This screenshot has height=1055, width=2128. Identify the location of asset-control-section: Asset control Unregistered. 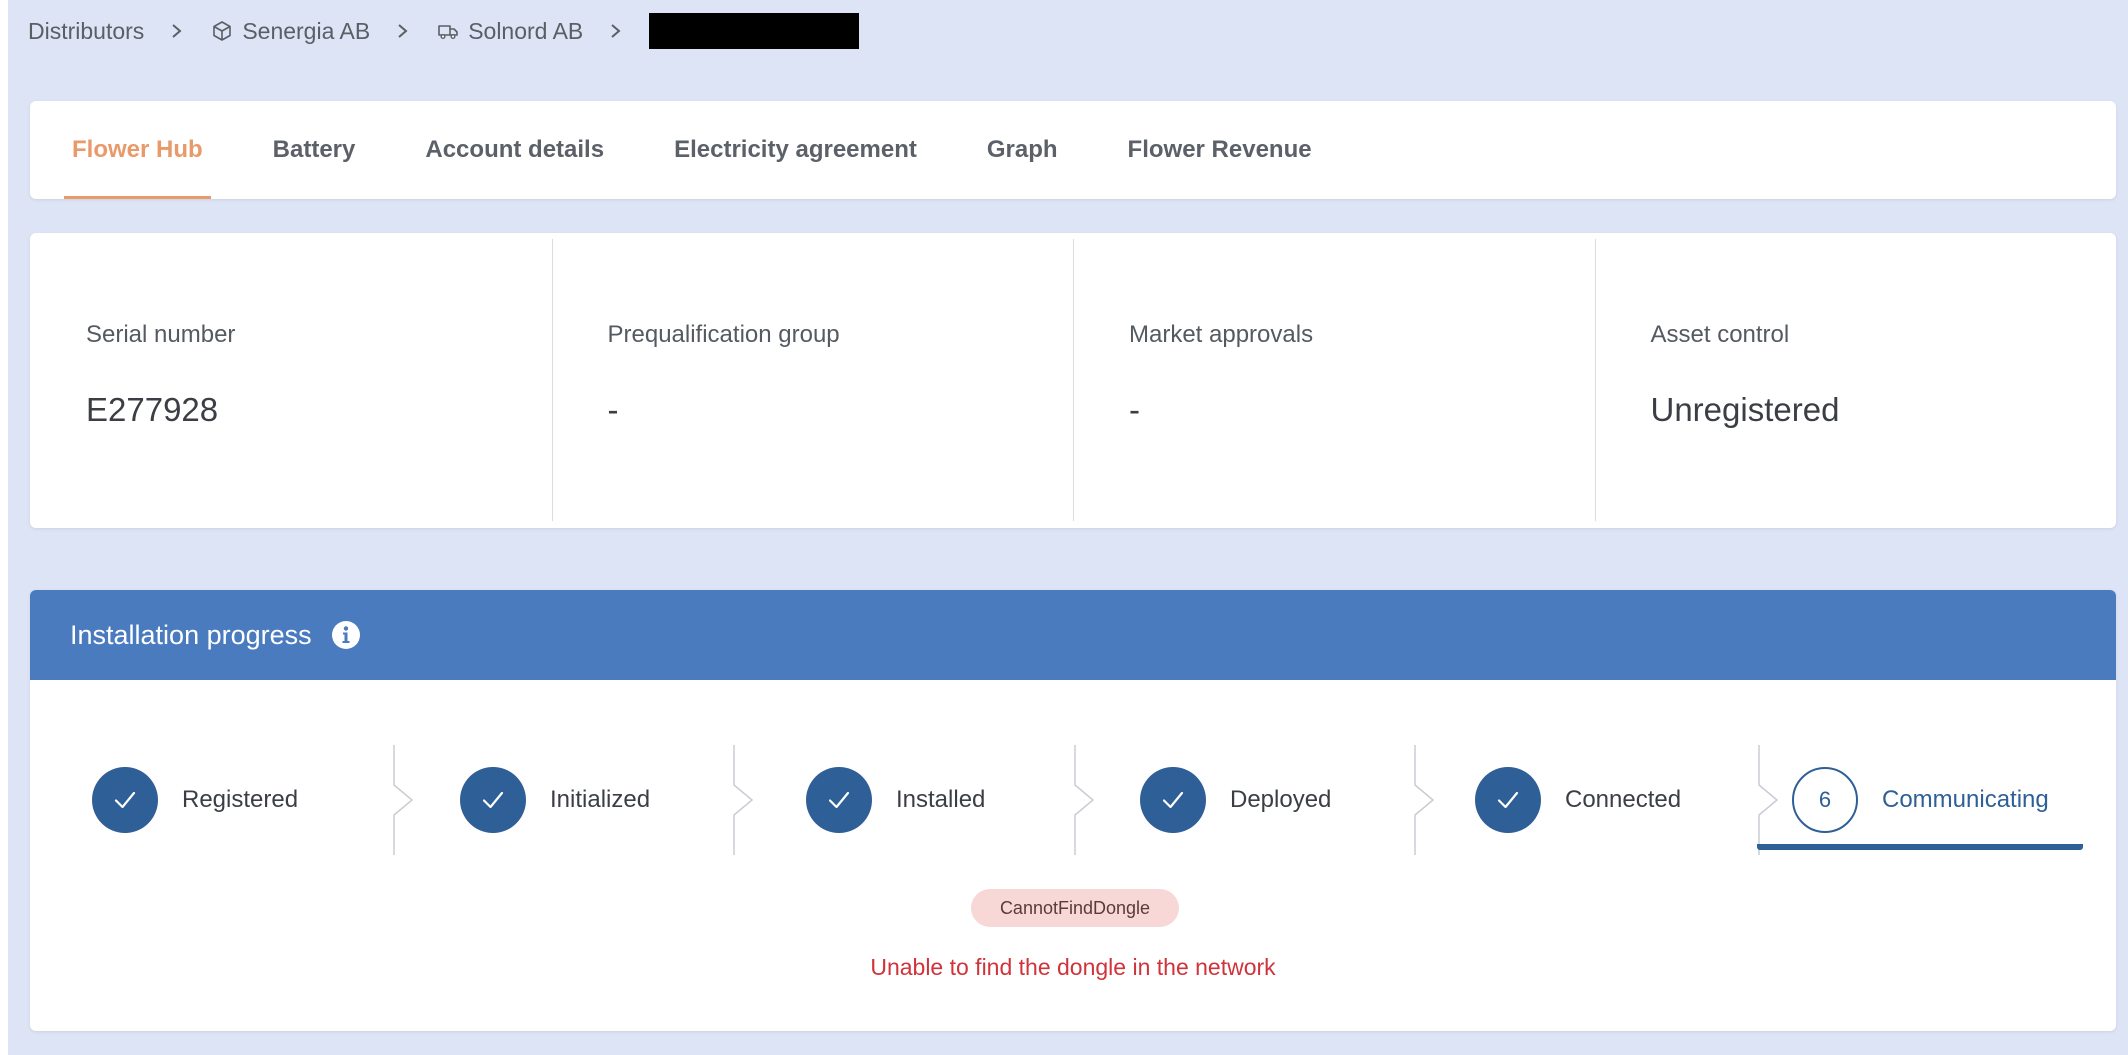
(1855, 380).